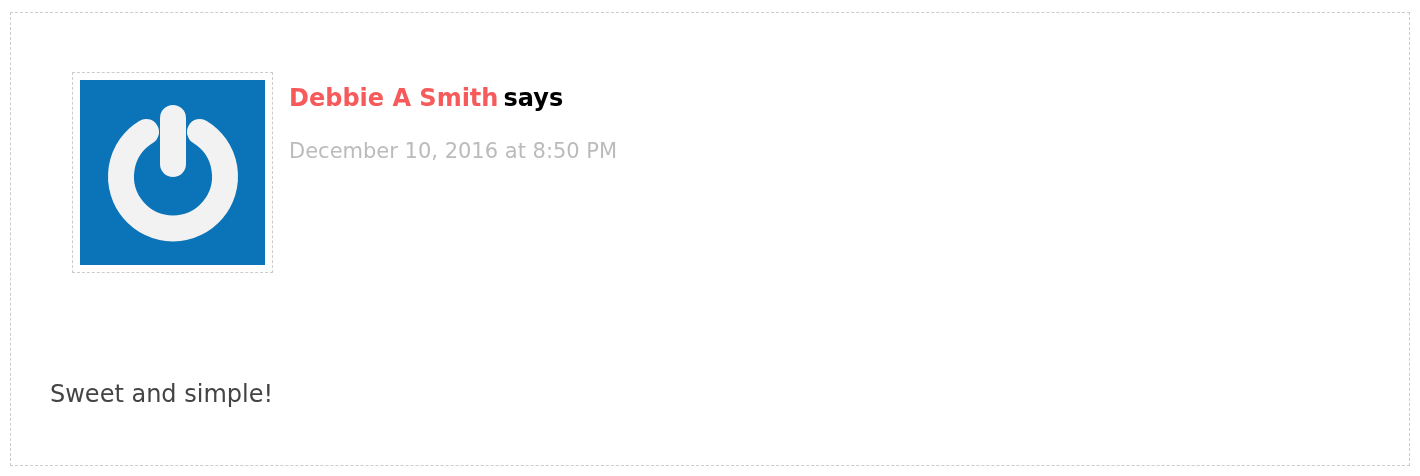  Describe the element at coordinates (172, 172) in the screenshot. I see `avatar-icon` at that location.